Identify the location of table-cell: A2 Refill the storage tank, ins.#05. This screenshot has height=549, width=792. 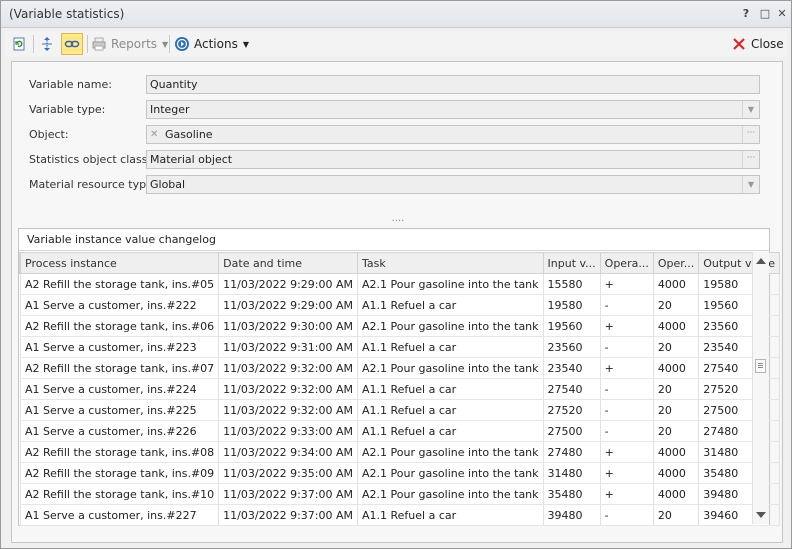
(120, 284).